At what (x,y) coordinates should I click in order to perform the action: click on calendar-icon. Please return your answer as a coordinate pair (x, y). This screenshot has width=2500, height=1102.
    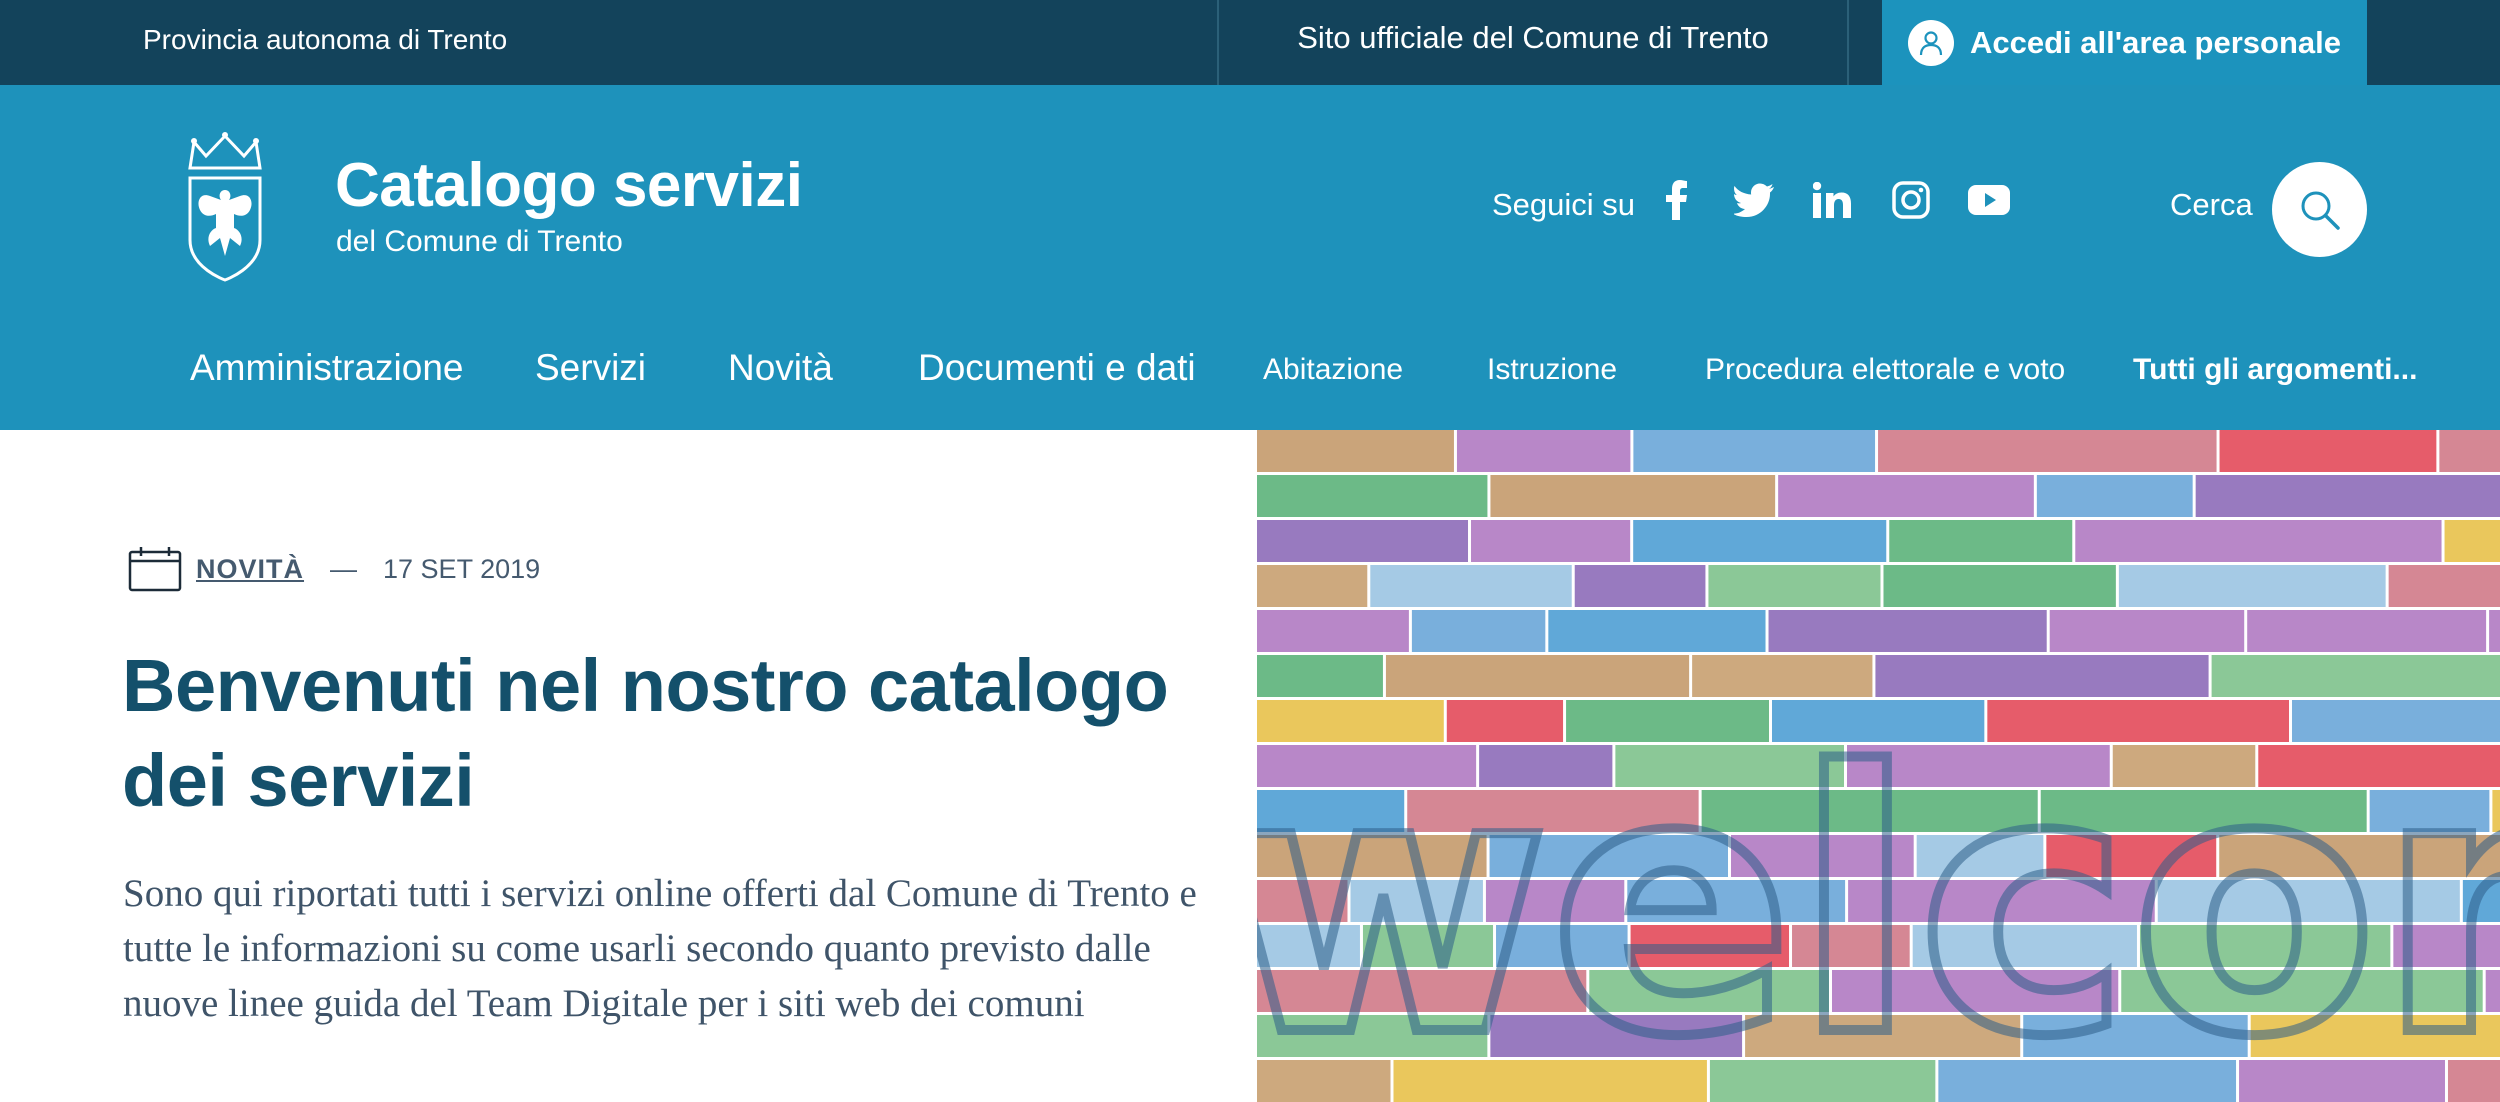
    Looking at the image, I should click on (155, 569).